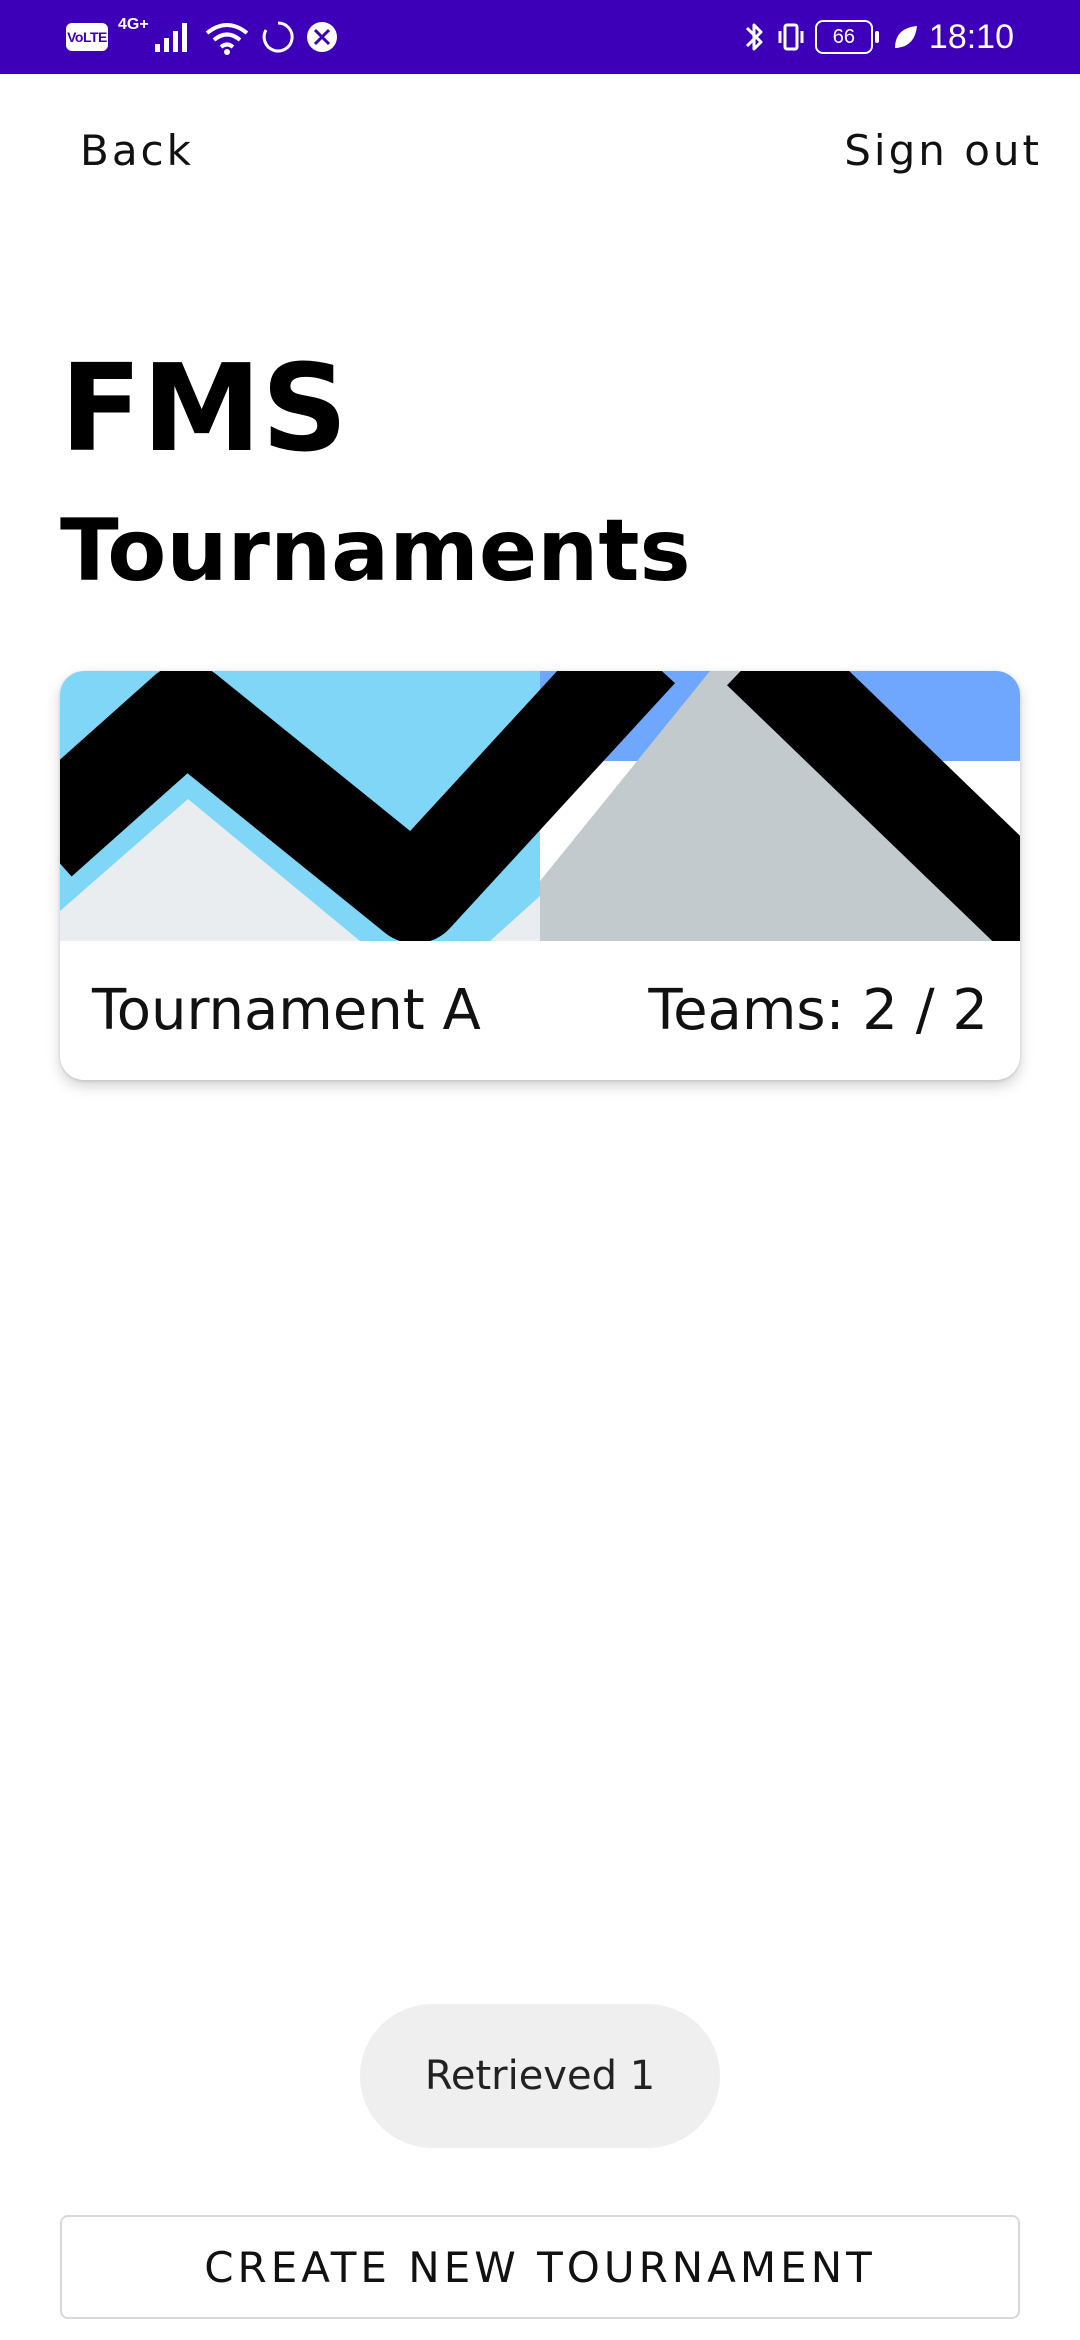  What do you see at coordinates (202, 37) in the screenshot?
I see `status-bar-left: VoLTE 4G+` at bounding box center [202, 37].